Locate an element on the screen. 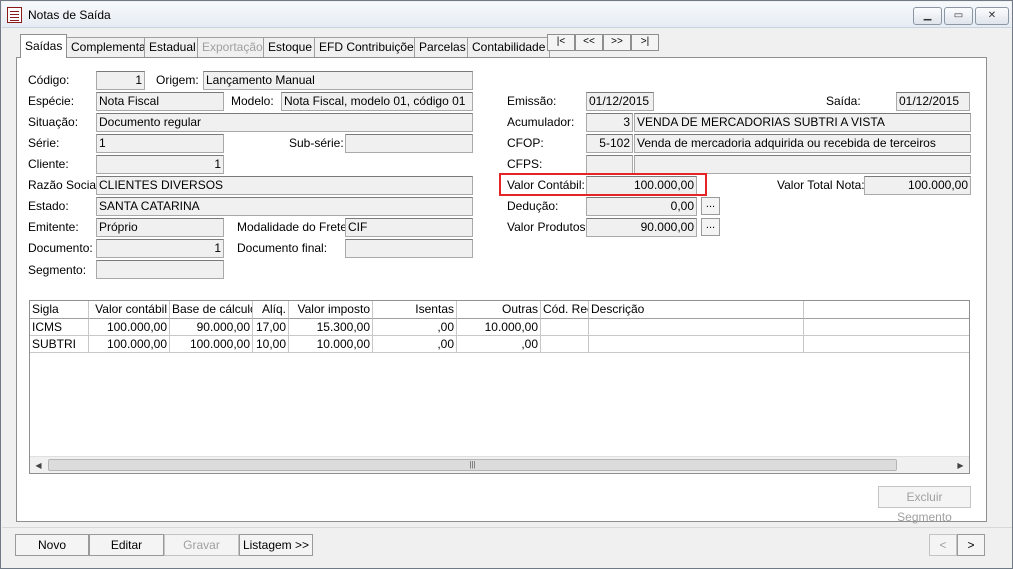  documento-final-field is located at coordinates (409, 248).